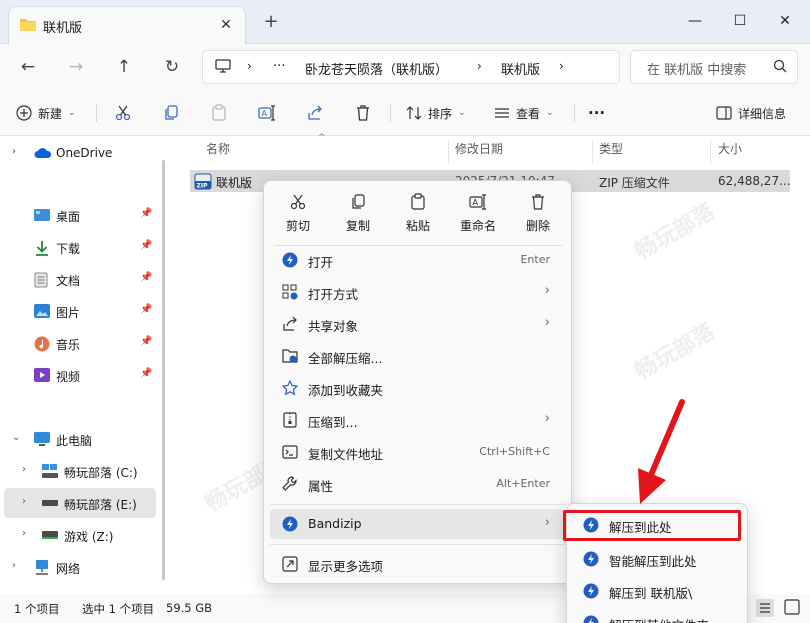 The image size is (810, 623). What do you see at coordinates (414, 113) in the screenshot?
I see `sort-icon` at bounding box center [414, 113].